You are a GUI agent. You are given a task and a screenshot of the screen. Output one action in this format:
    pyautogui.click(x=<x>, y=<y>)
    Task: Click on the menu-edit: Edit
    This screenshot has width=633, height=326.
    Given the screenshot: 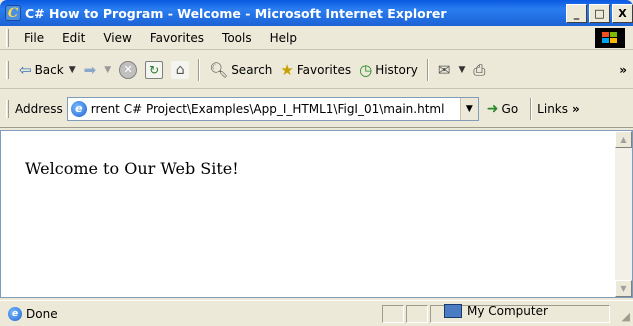 What is the action you would take?
    pyautogui.click(x=73, y=38)
    